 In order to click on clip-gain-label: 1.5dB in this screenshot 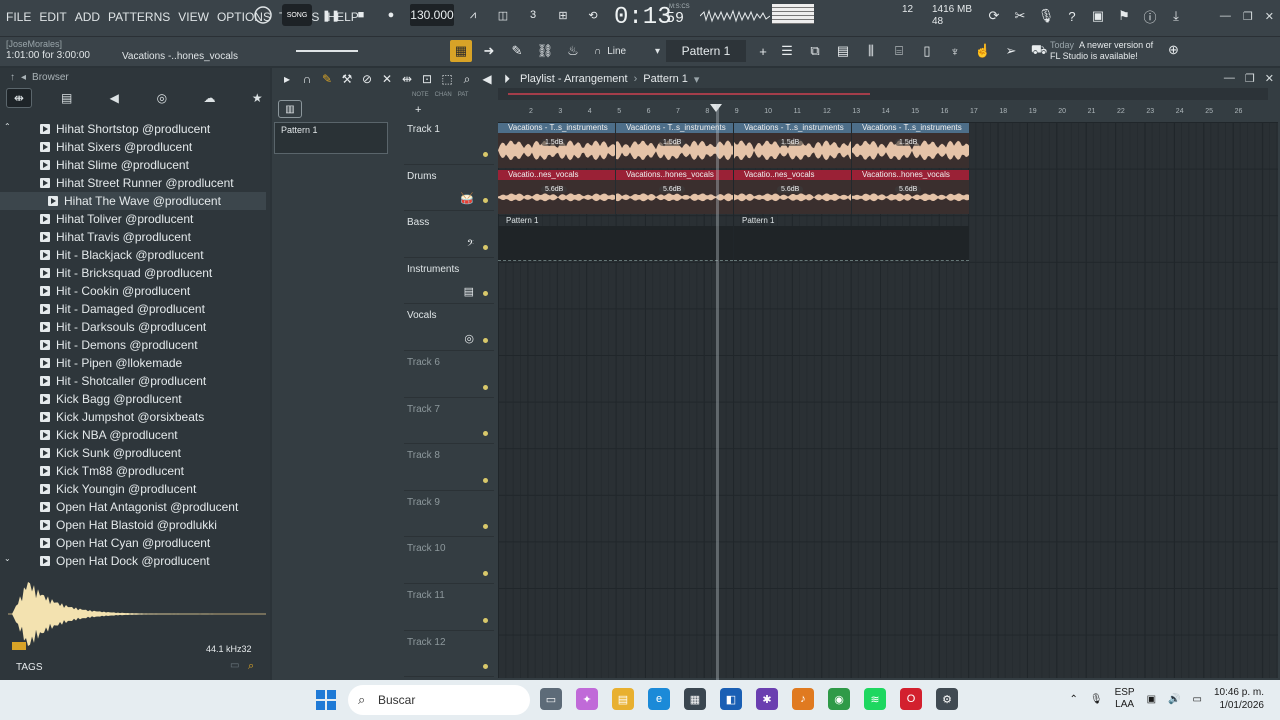, I will do `click(554, 142)`.